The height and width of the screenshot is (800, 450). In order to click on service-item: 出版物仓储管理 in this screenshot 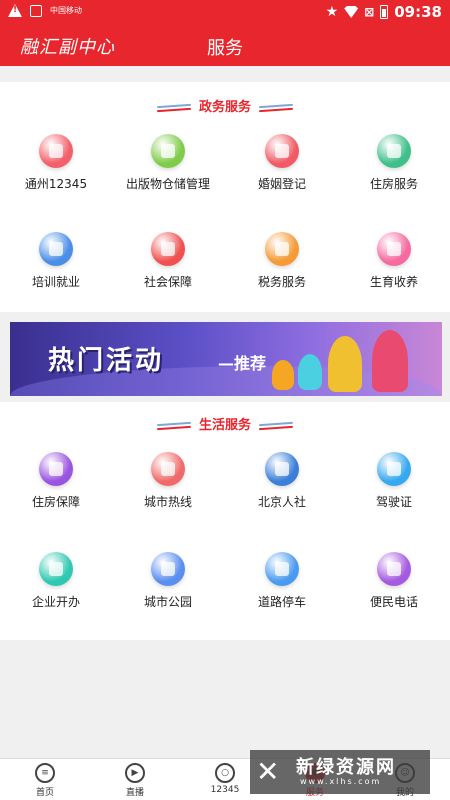, I will do `click(168, 163)`.